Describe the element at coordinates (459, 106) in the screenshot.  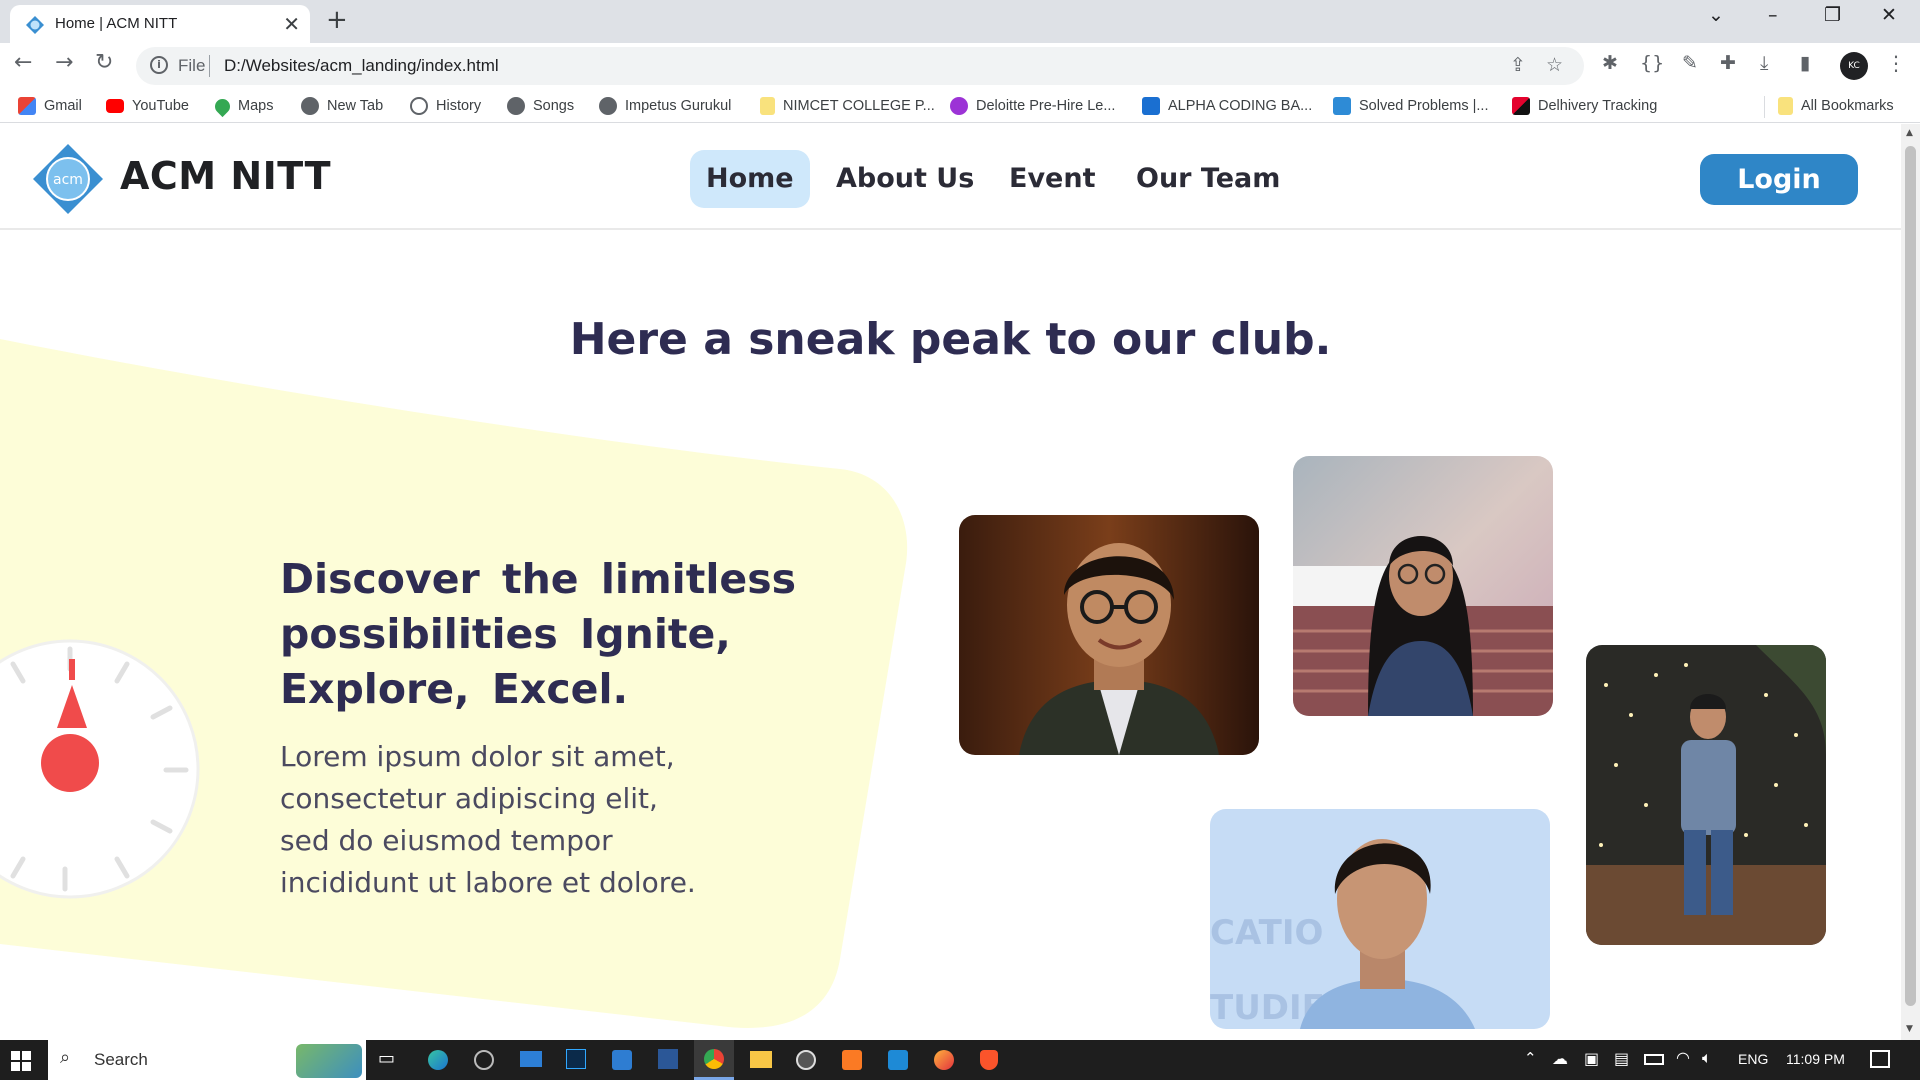
I see `bookmark-label: History` at that location.